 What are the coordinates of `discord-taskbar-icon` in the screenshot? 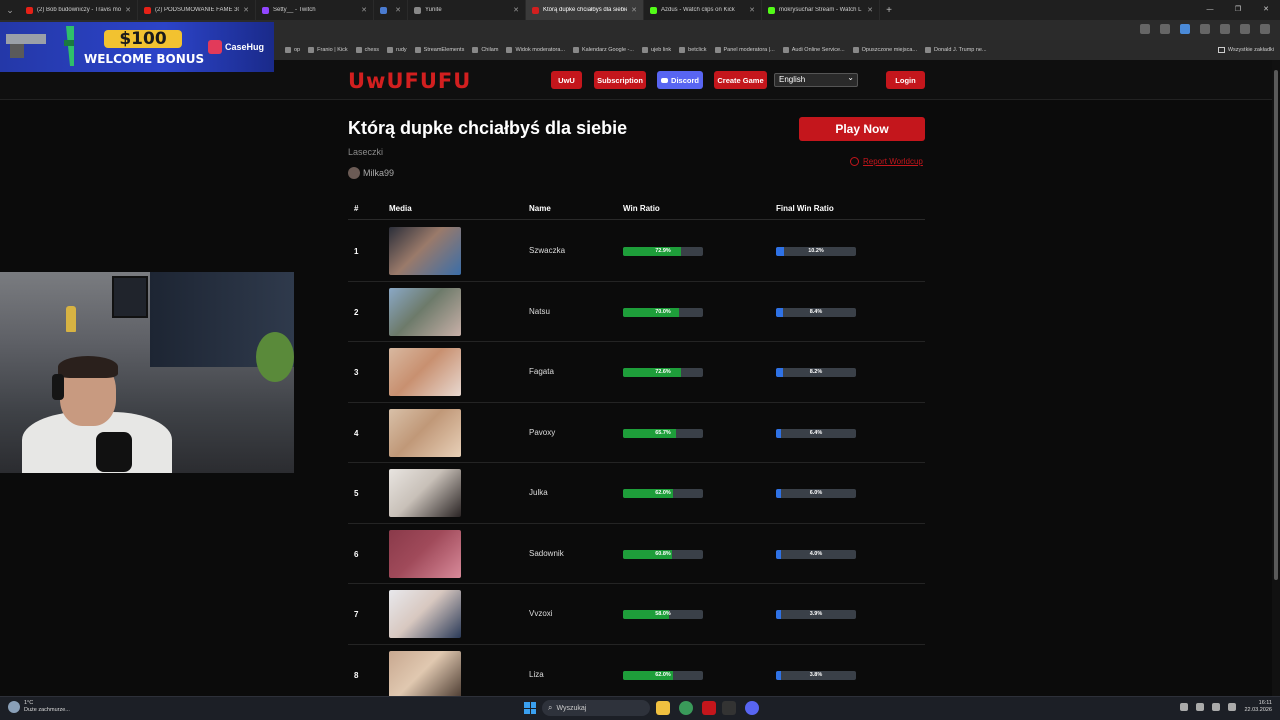 It's located at (752, 708).